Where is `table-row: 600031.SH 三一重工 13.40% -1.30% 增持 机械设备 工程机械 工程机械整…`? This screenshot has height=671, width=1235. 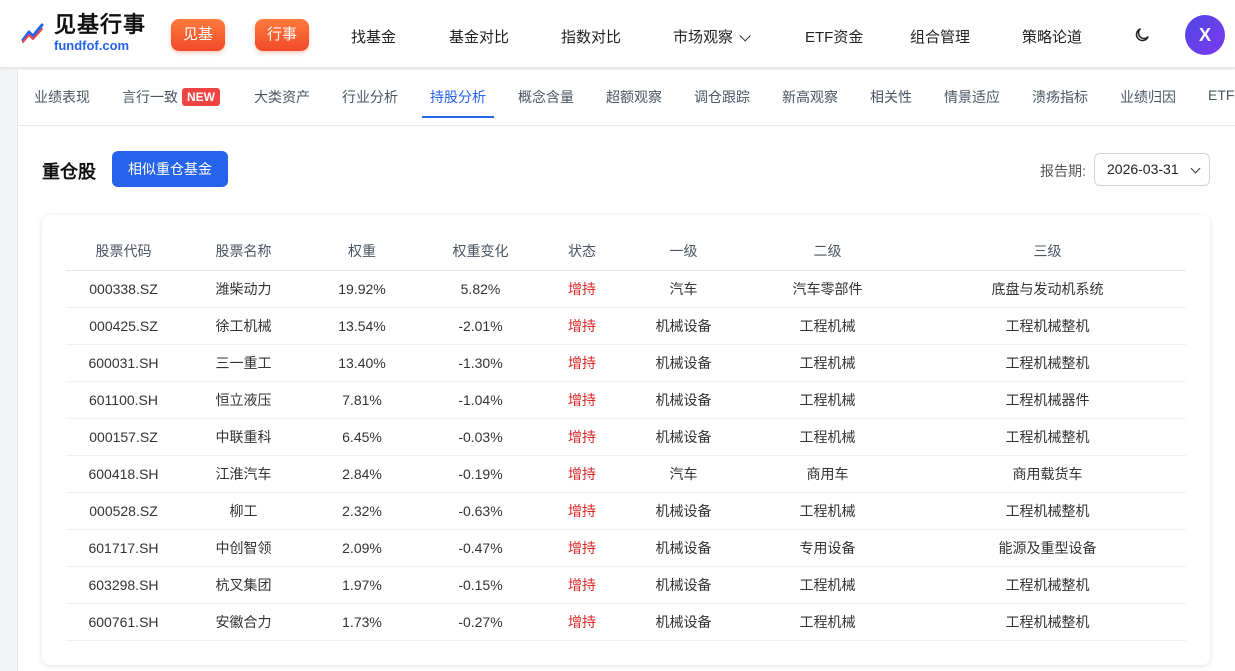
table-row: 600031.SH 三一重工 13.40% -1.30% 增持 机械设备 工程机械 工程机械整… is located at coordinates (626, 363).